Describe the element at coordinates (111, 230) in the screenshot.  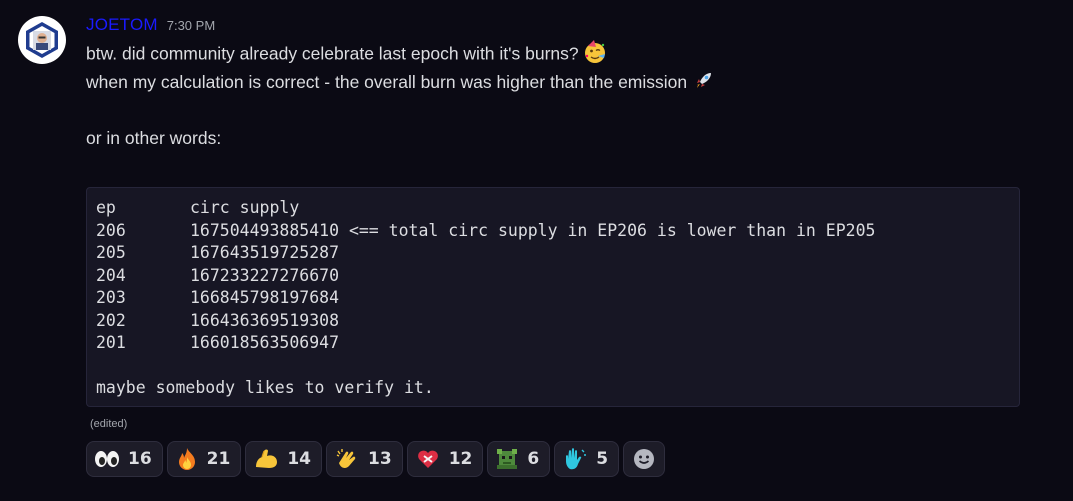
I see `code-ep: 206` at that location.